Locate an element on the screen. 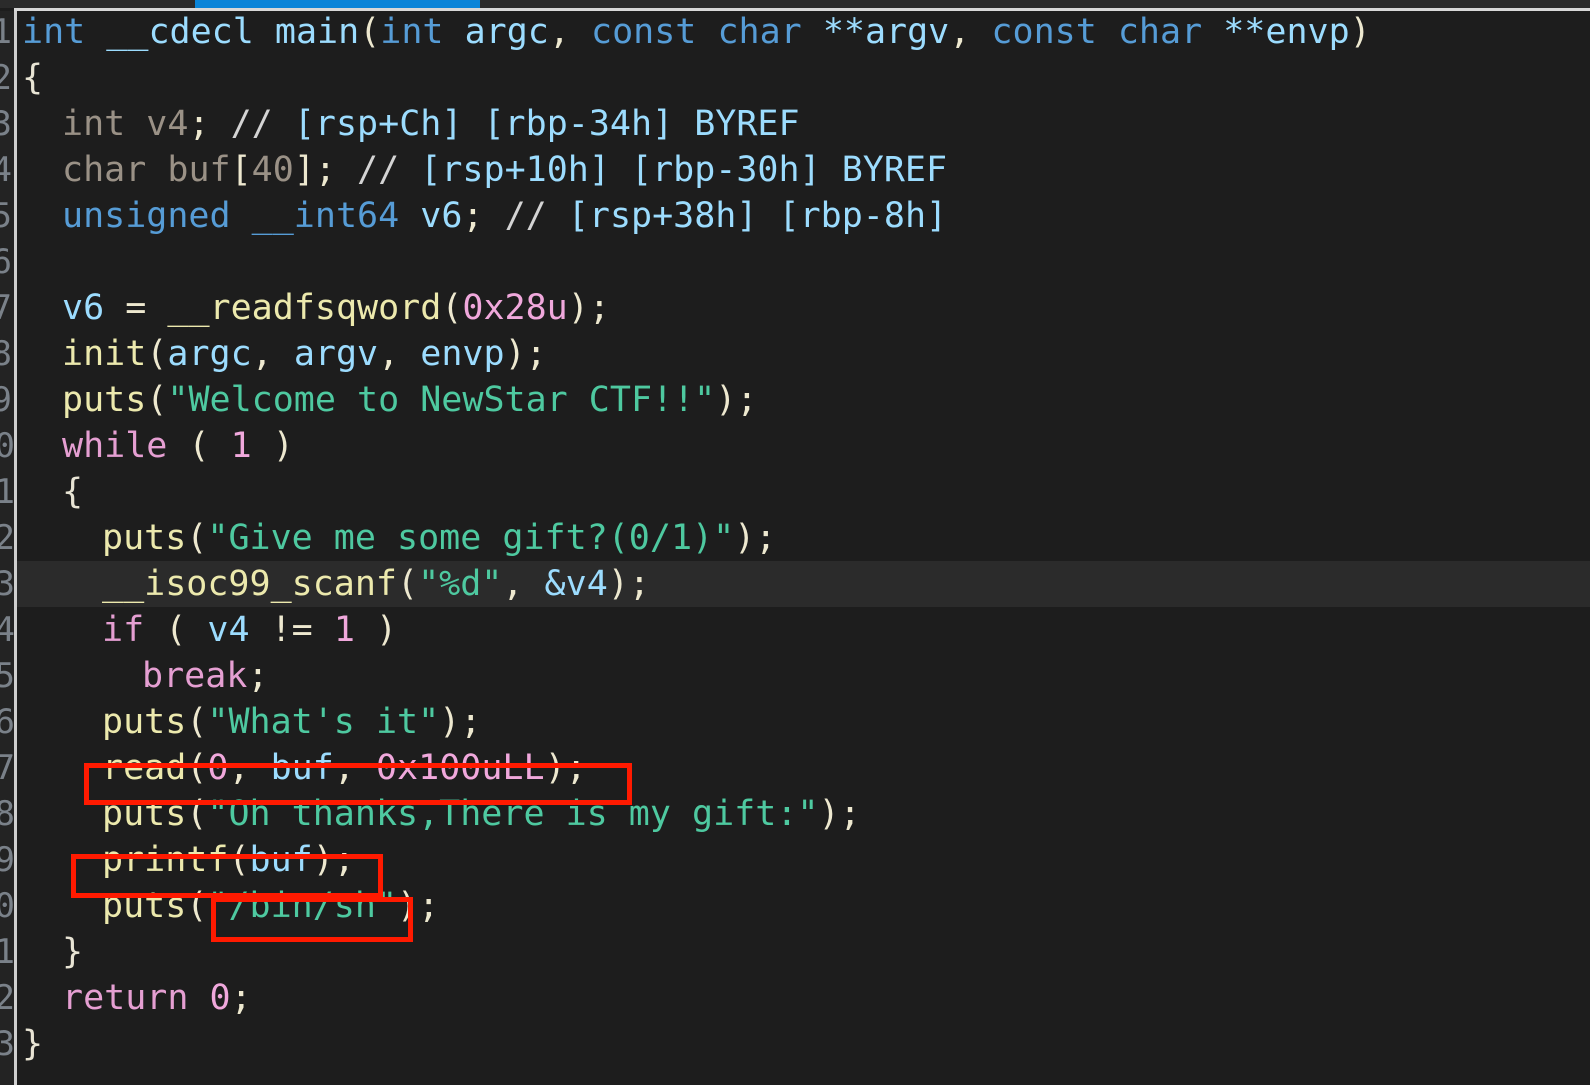  line-number: 11 is located at coordinates (7, 492).